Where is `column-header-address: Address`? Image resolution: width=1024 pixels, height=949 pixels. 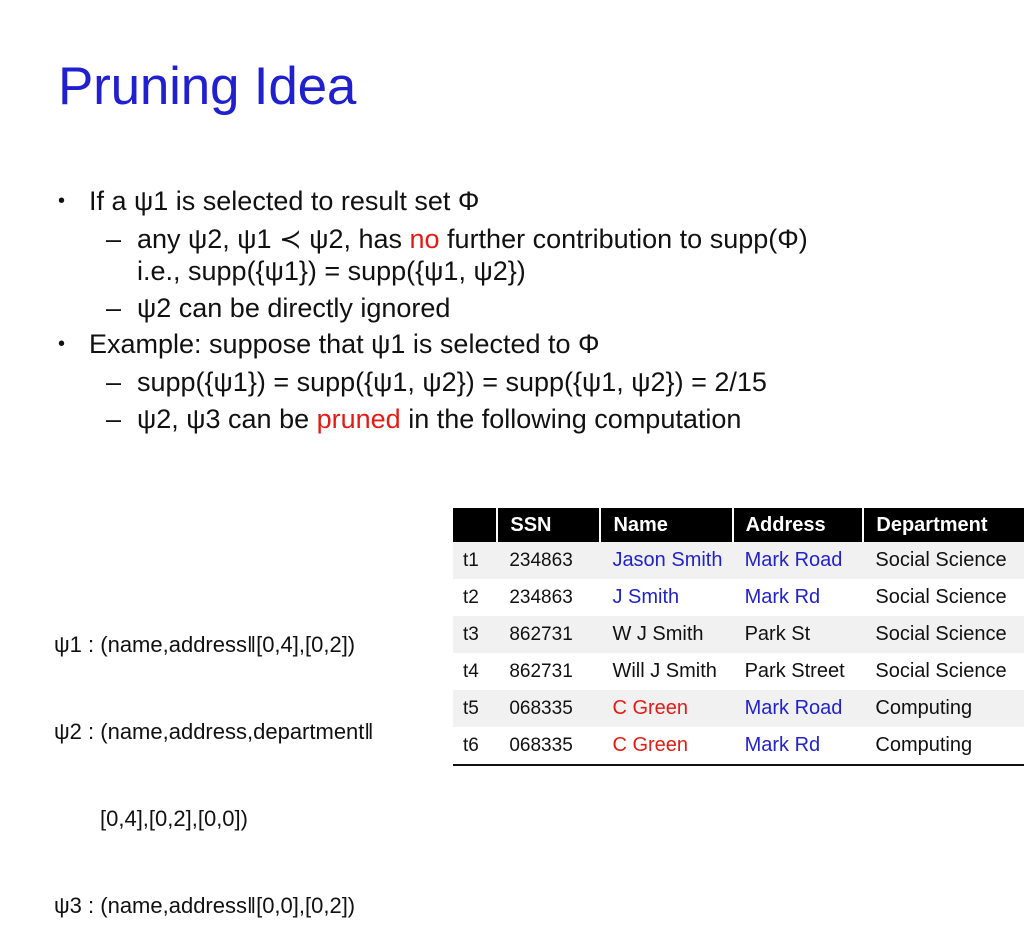 column-header-address: Address is located at coordinates (798, 525).